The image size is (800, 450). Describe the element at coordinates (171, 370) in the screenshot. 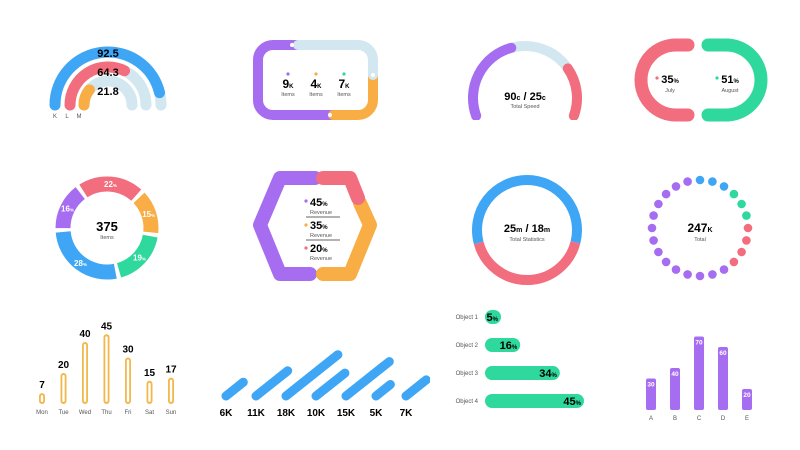

I see `week-bar-value: 17` at that location.